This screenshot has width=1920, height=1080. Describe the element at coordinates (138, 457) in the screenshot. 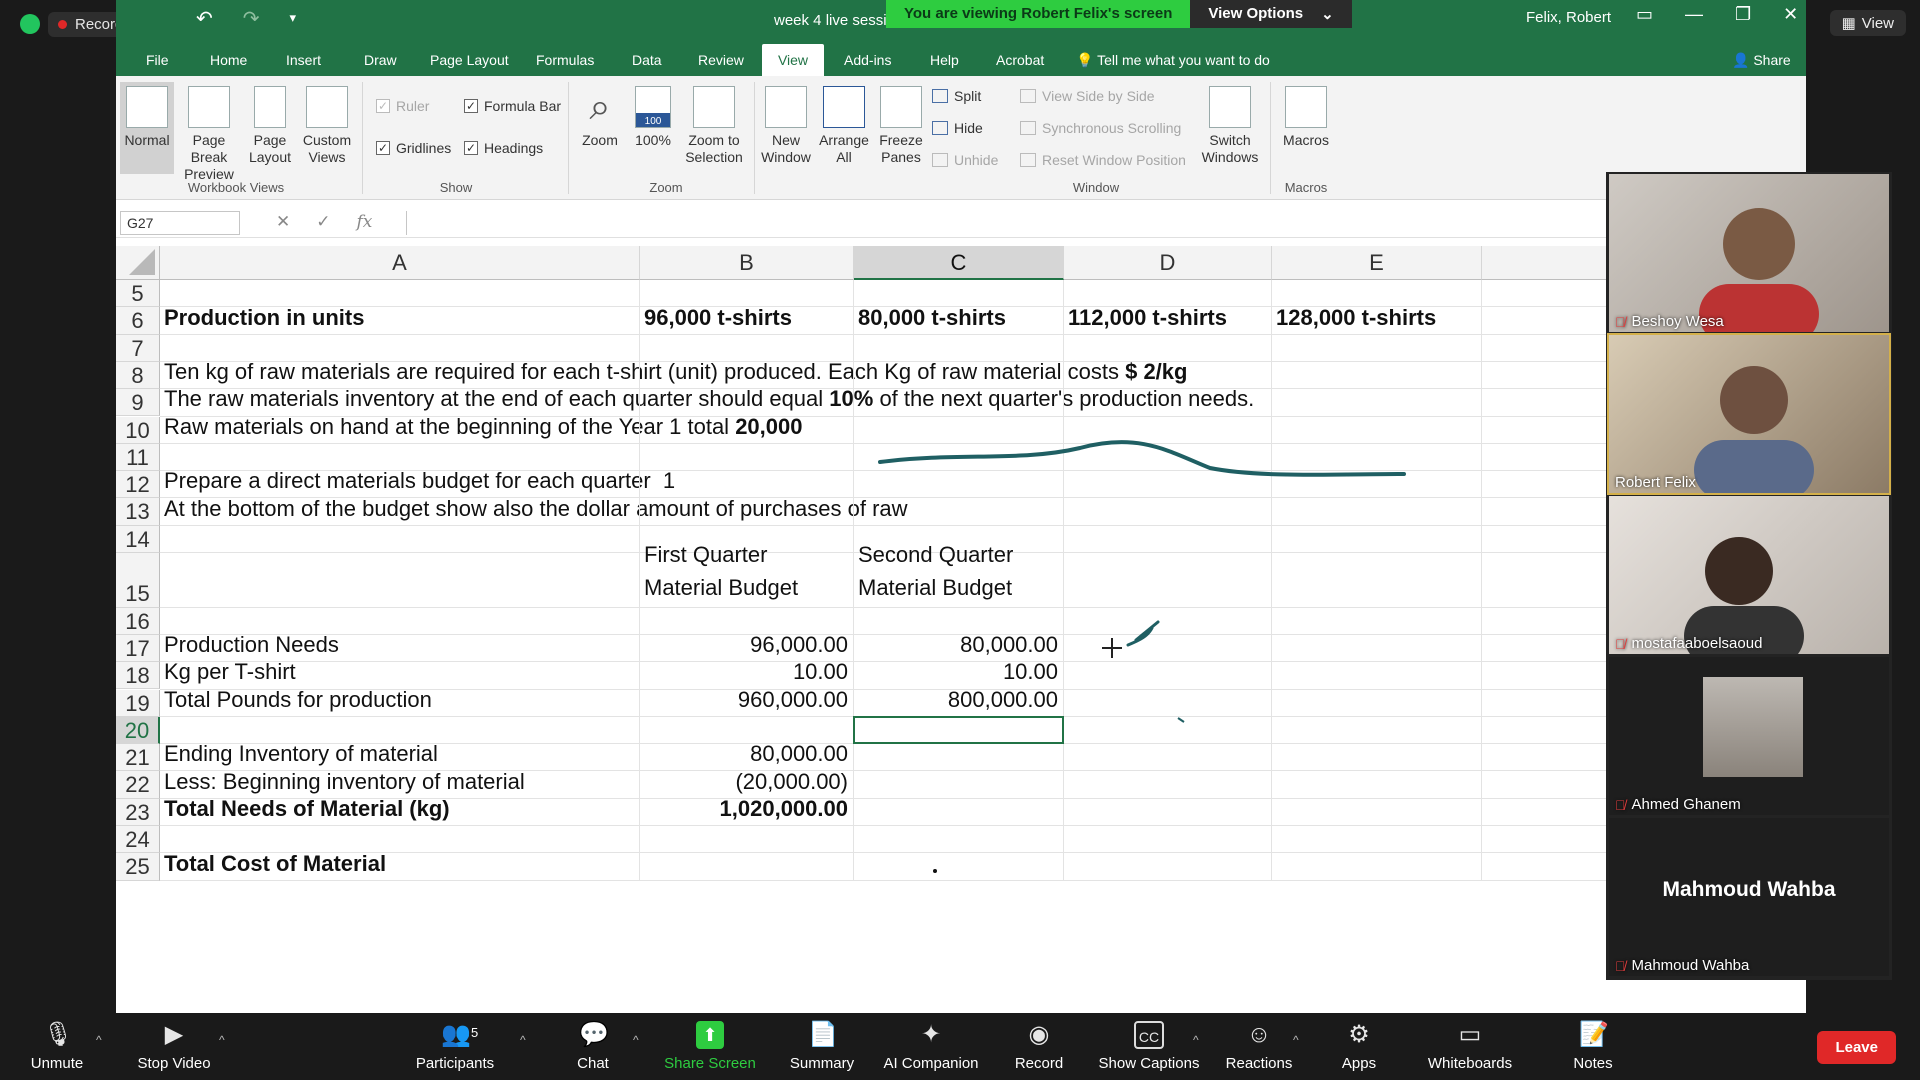

I see `row-header: 11` at that location.